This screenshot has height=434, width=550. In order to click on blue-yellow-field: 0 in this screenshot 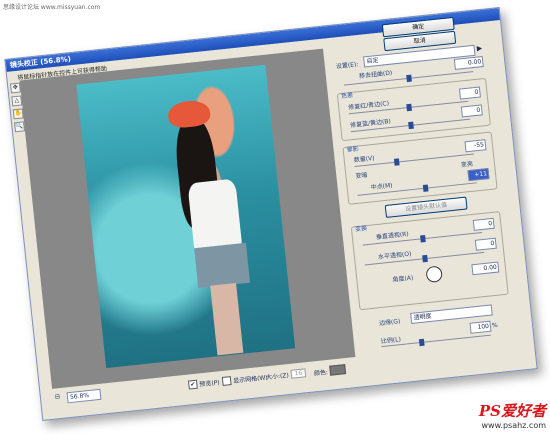, I will do `click(471, 111)`.